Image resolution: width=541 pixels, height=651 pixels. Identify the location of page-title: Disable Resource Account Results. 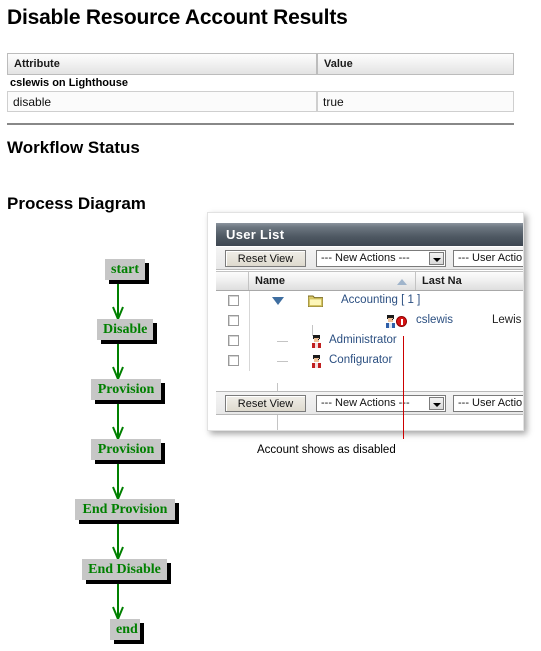
(177, 17).